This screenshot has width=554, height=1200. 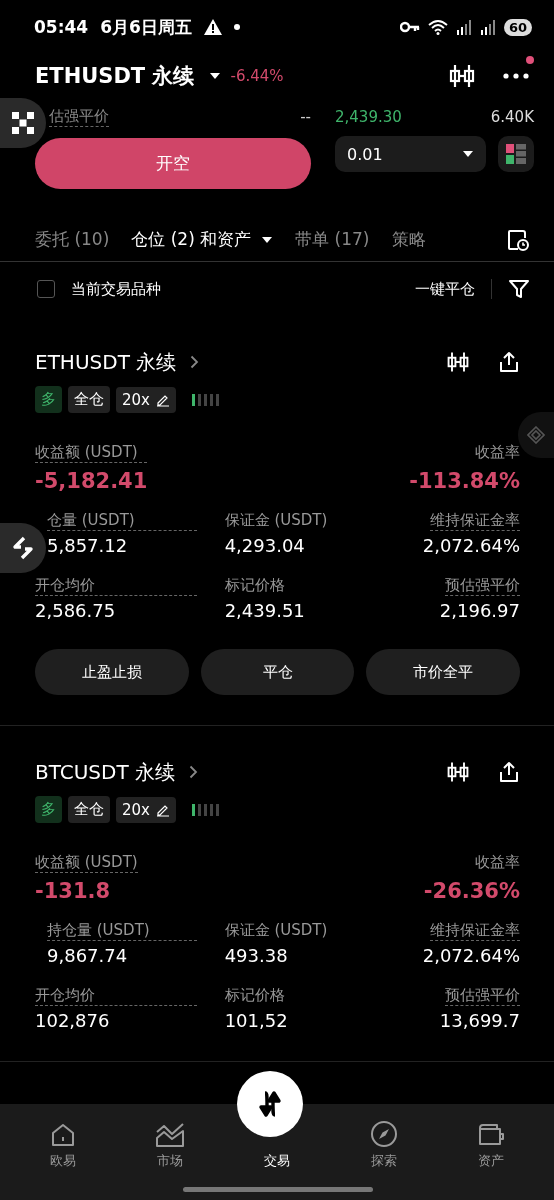 What do you see at coordinates (519, 289) in the screenshot?
I see `filter-icon` at bounding box center [519, 289].